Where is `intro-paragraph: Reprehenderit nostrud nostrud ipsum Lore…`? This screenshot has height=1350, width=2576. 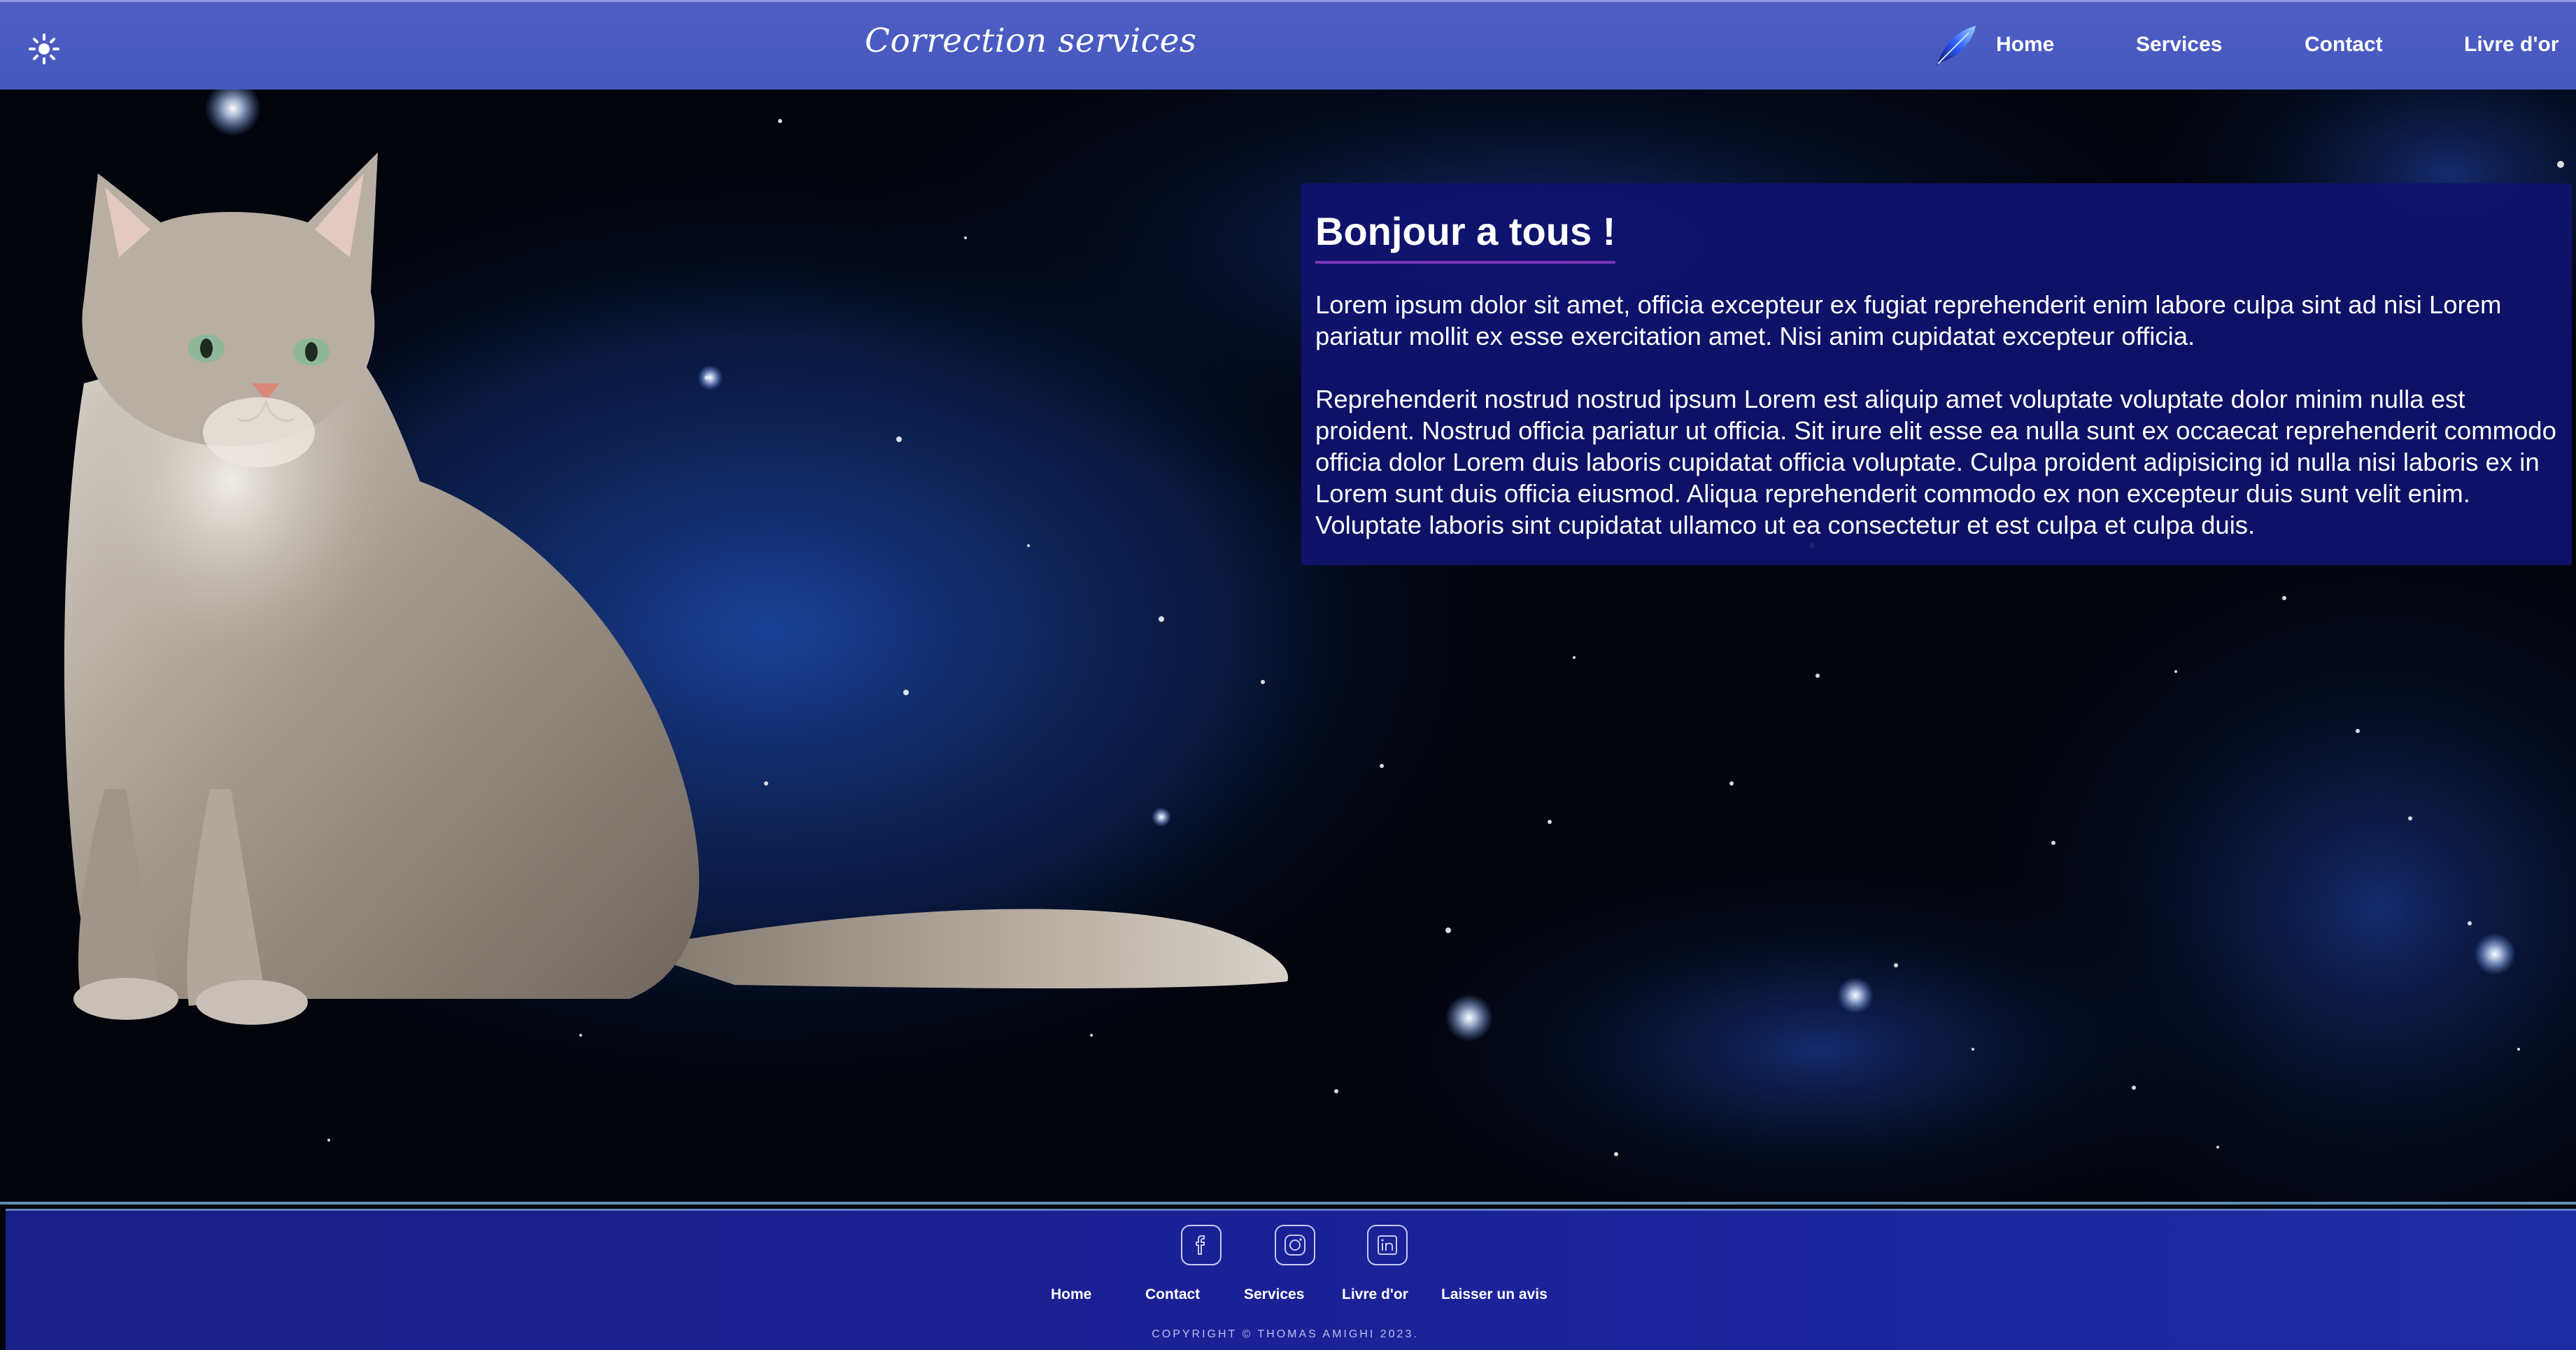 intro-paragraph: Reprehenderit nostrud nostrud ipsum Lore… is located at coordinates (1935, 462).